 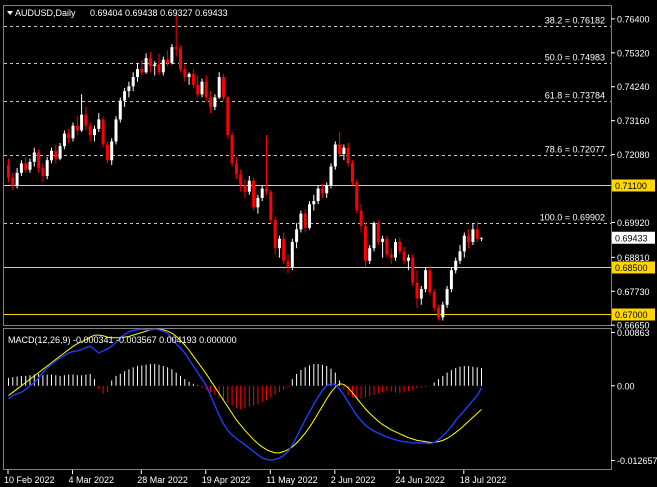 I want to click on time-axis-label: 24 Jun 2022, so click(x=420, y=480).